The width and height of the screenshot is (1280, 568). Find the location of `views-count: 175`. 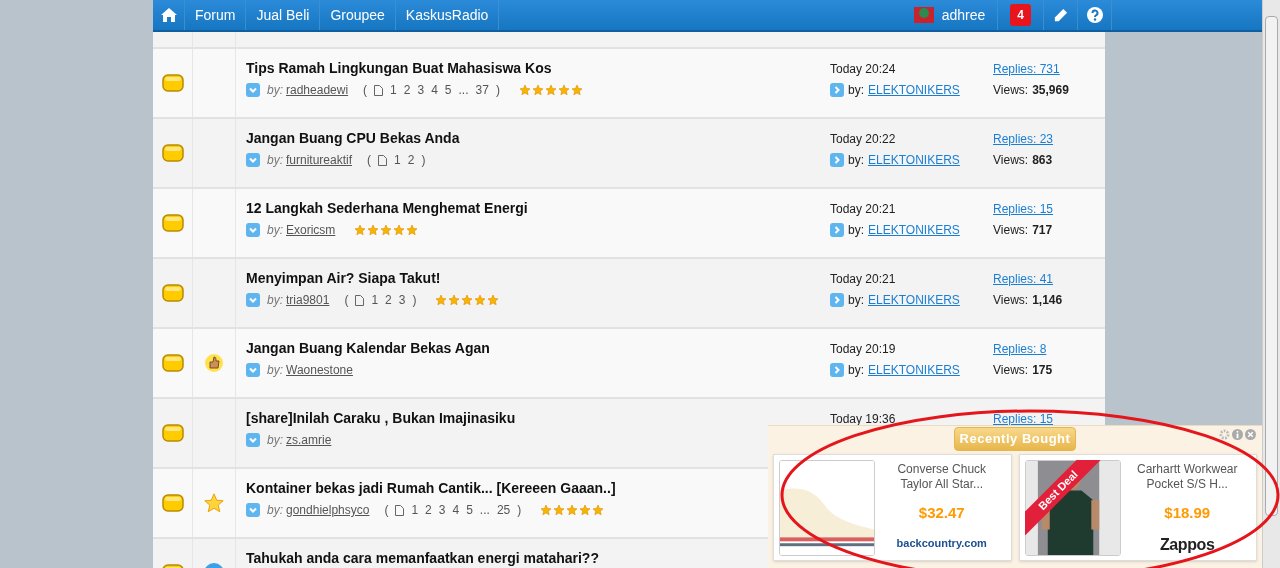

views-count: 175 is located at coordinates (1042, 370).